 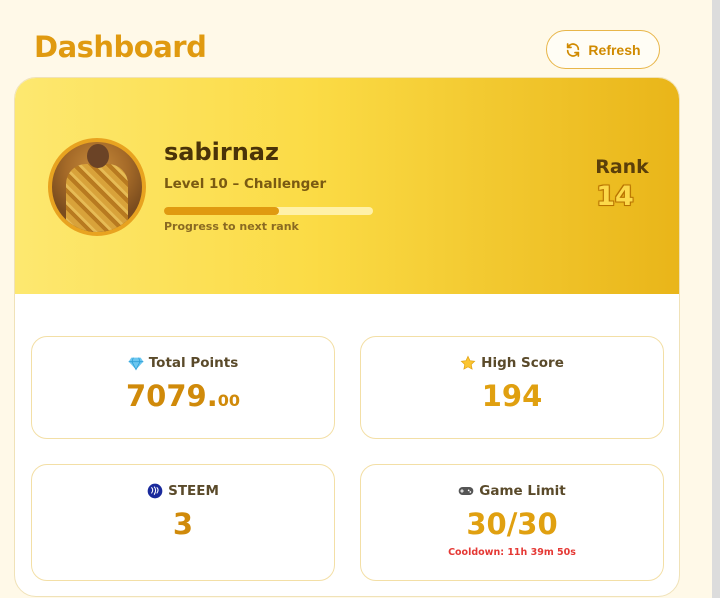 What do you see at coordinates (468, 363) in the screenshot?
I see `star-icon` at bounding box center [468, 363].